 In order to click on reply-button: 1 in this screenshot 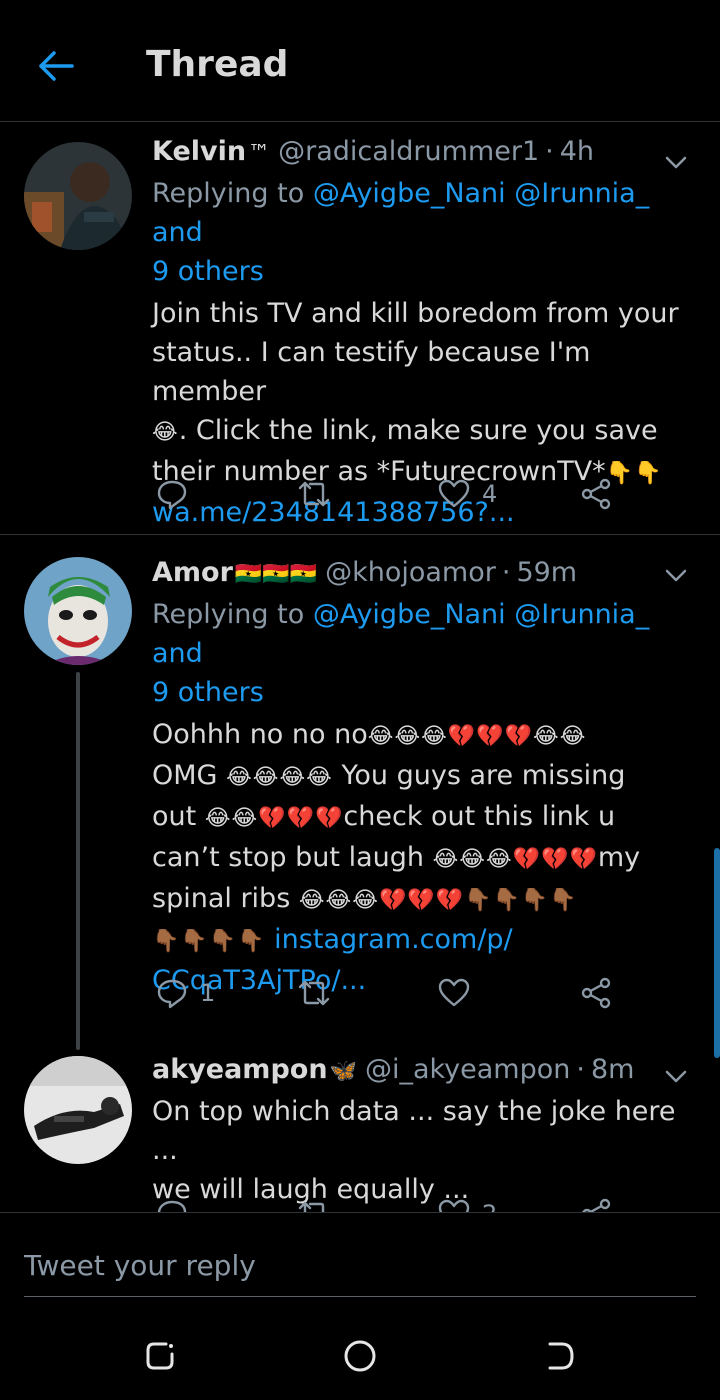, I will do `click(185, 993)`.